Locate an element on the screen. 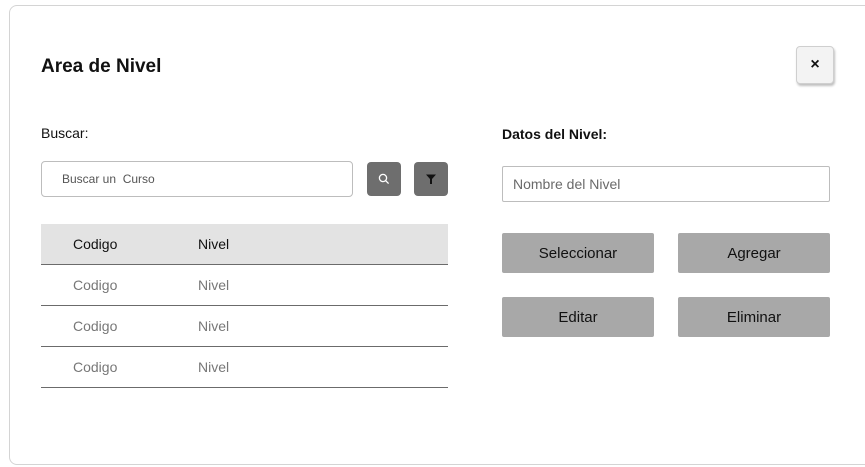 This screenshot has width=865, height=467. details-label: Datos del Nivel: is located at coordinates (555, 134).